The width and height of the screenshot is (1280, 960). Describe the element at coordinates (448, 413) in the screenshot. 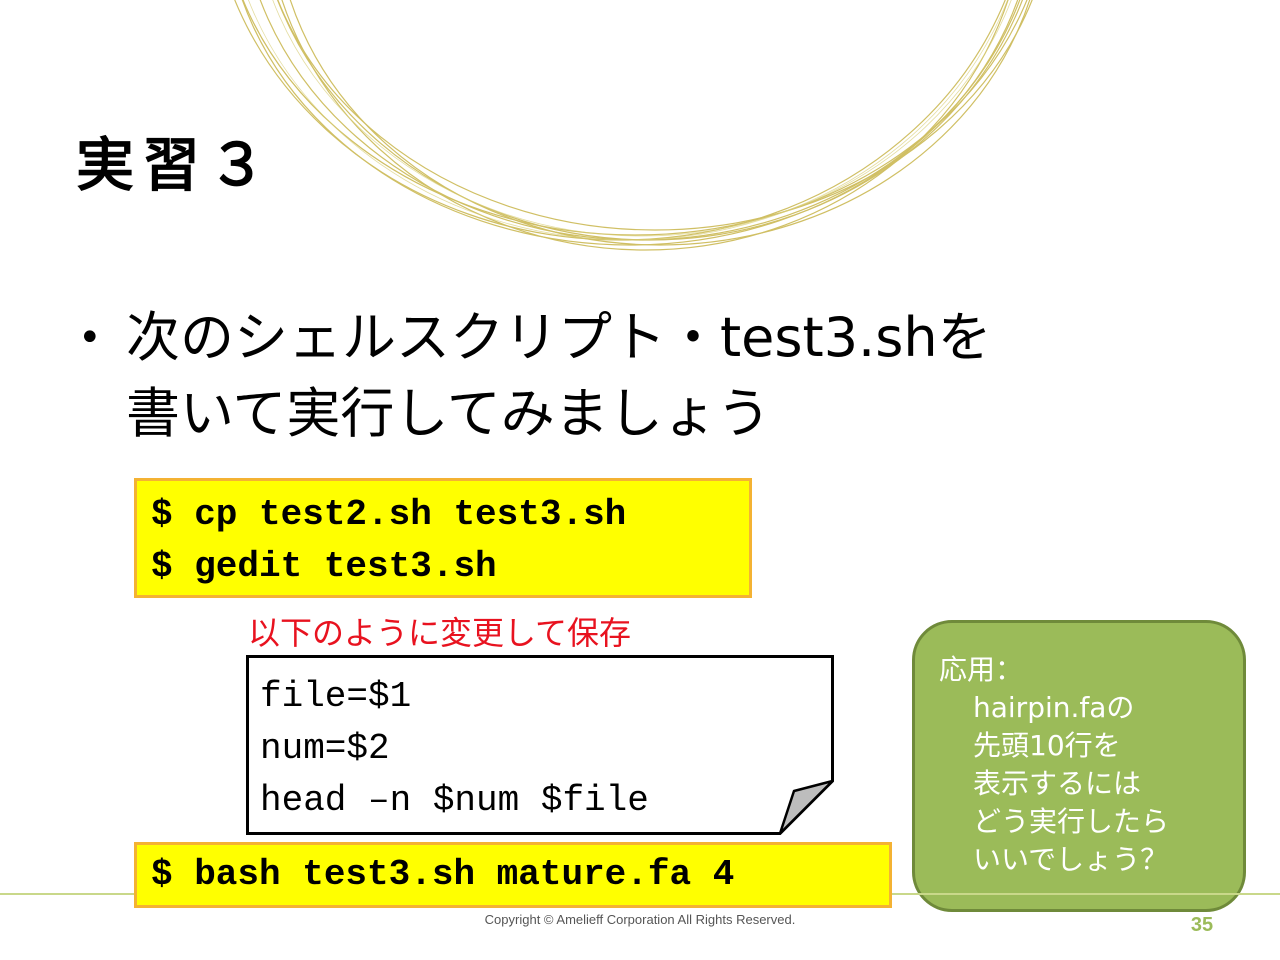

I see `bullet-line-2: 書いて実行してみましょう` at that location.